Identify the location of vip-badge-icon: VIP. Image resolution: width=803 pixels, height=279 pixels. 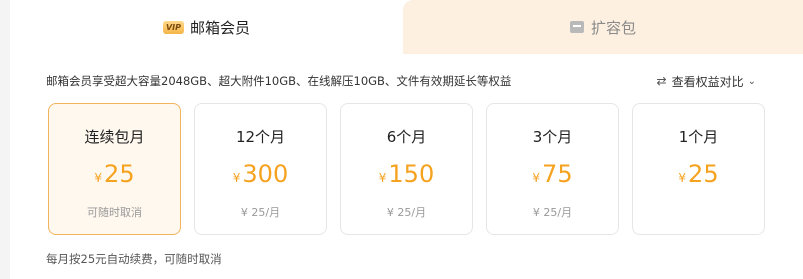
(173, 27).